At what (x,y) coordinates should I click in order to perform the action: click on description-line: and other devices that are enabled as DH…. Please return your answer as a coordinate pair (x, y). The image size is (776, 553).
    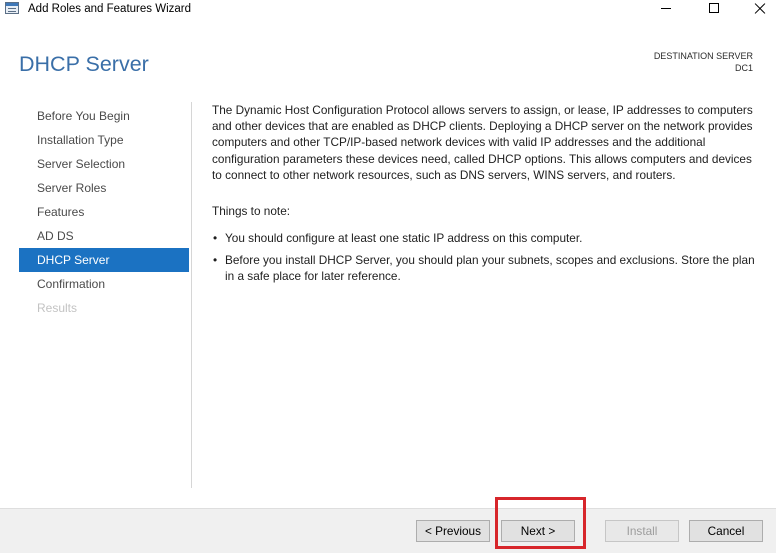
    Looking at the image, I should click on (482, 126).